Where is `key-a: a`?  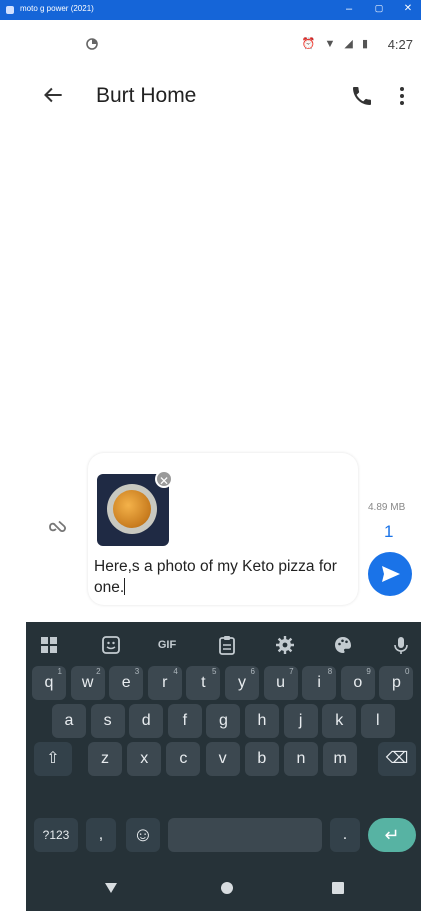
key-a: a is located at coordinates (69, 721).